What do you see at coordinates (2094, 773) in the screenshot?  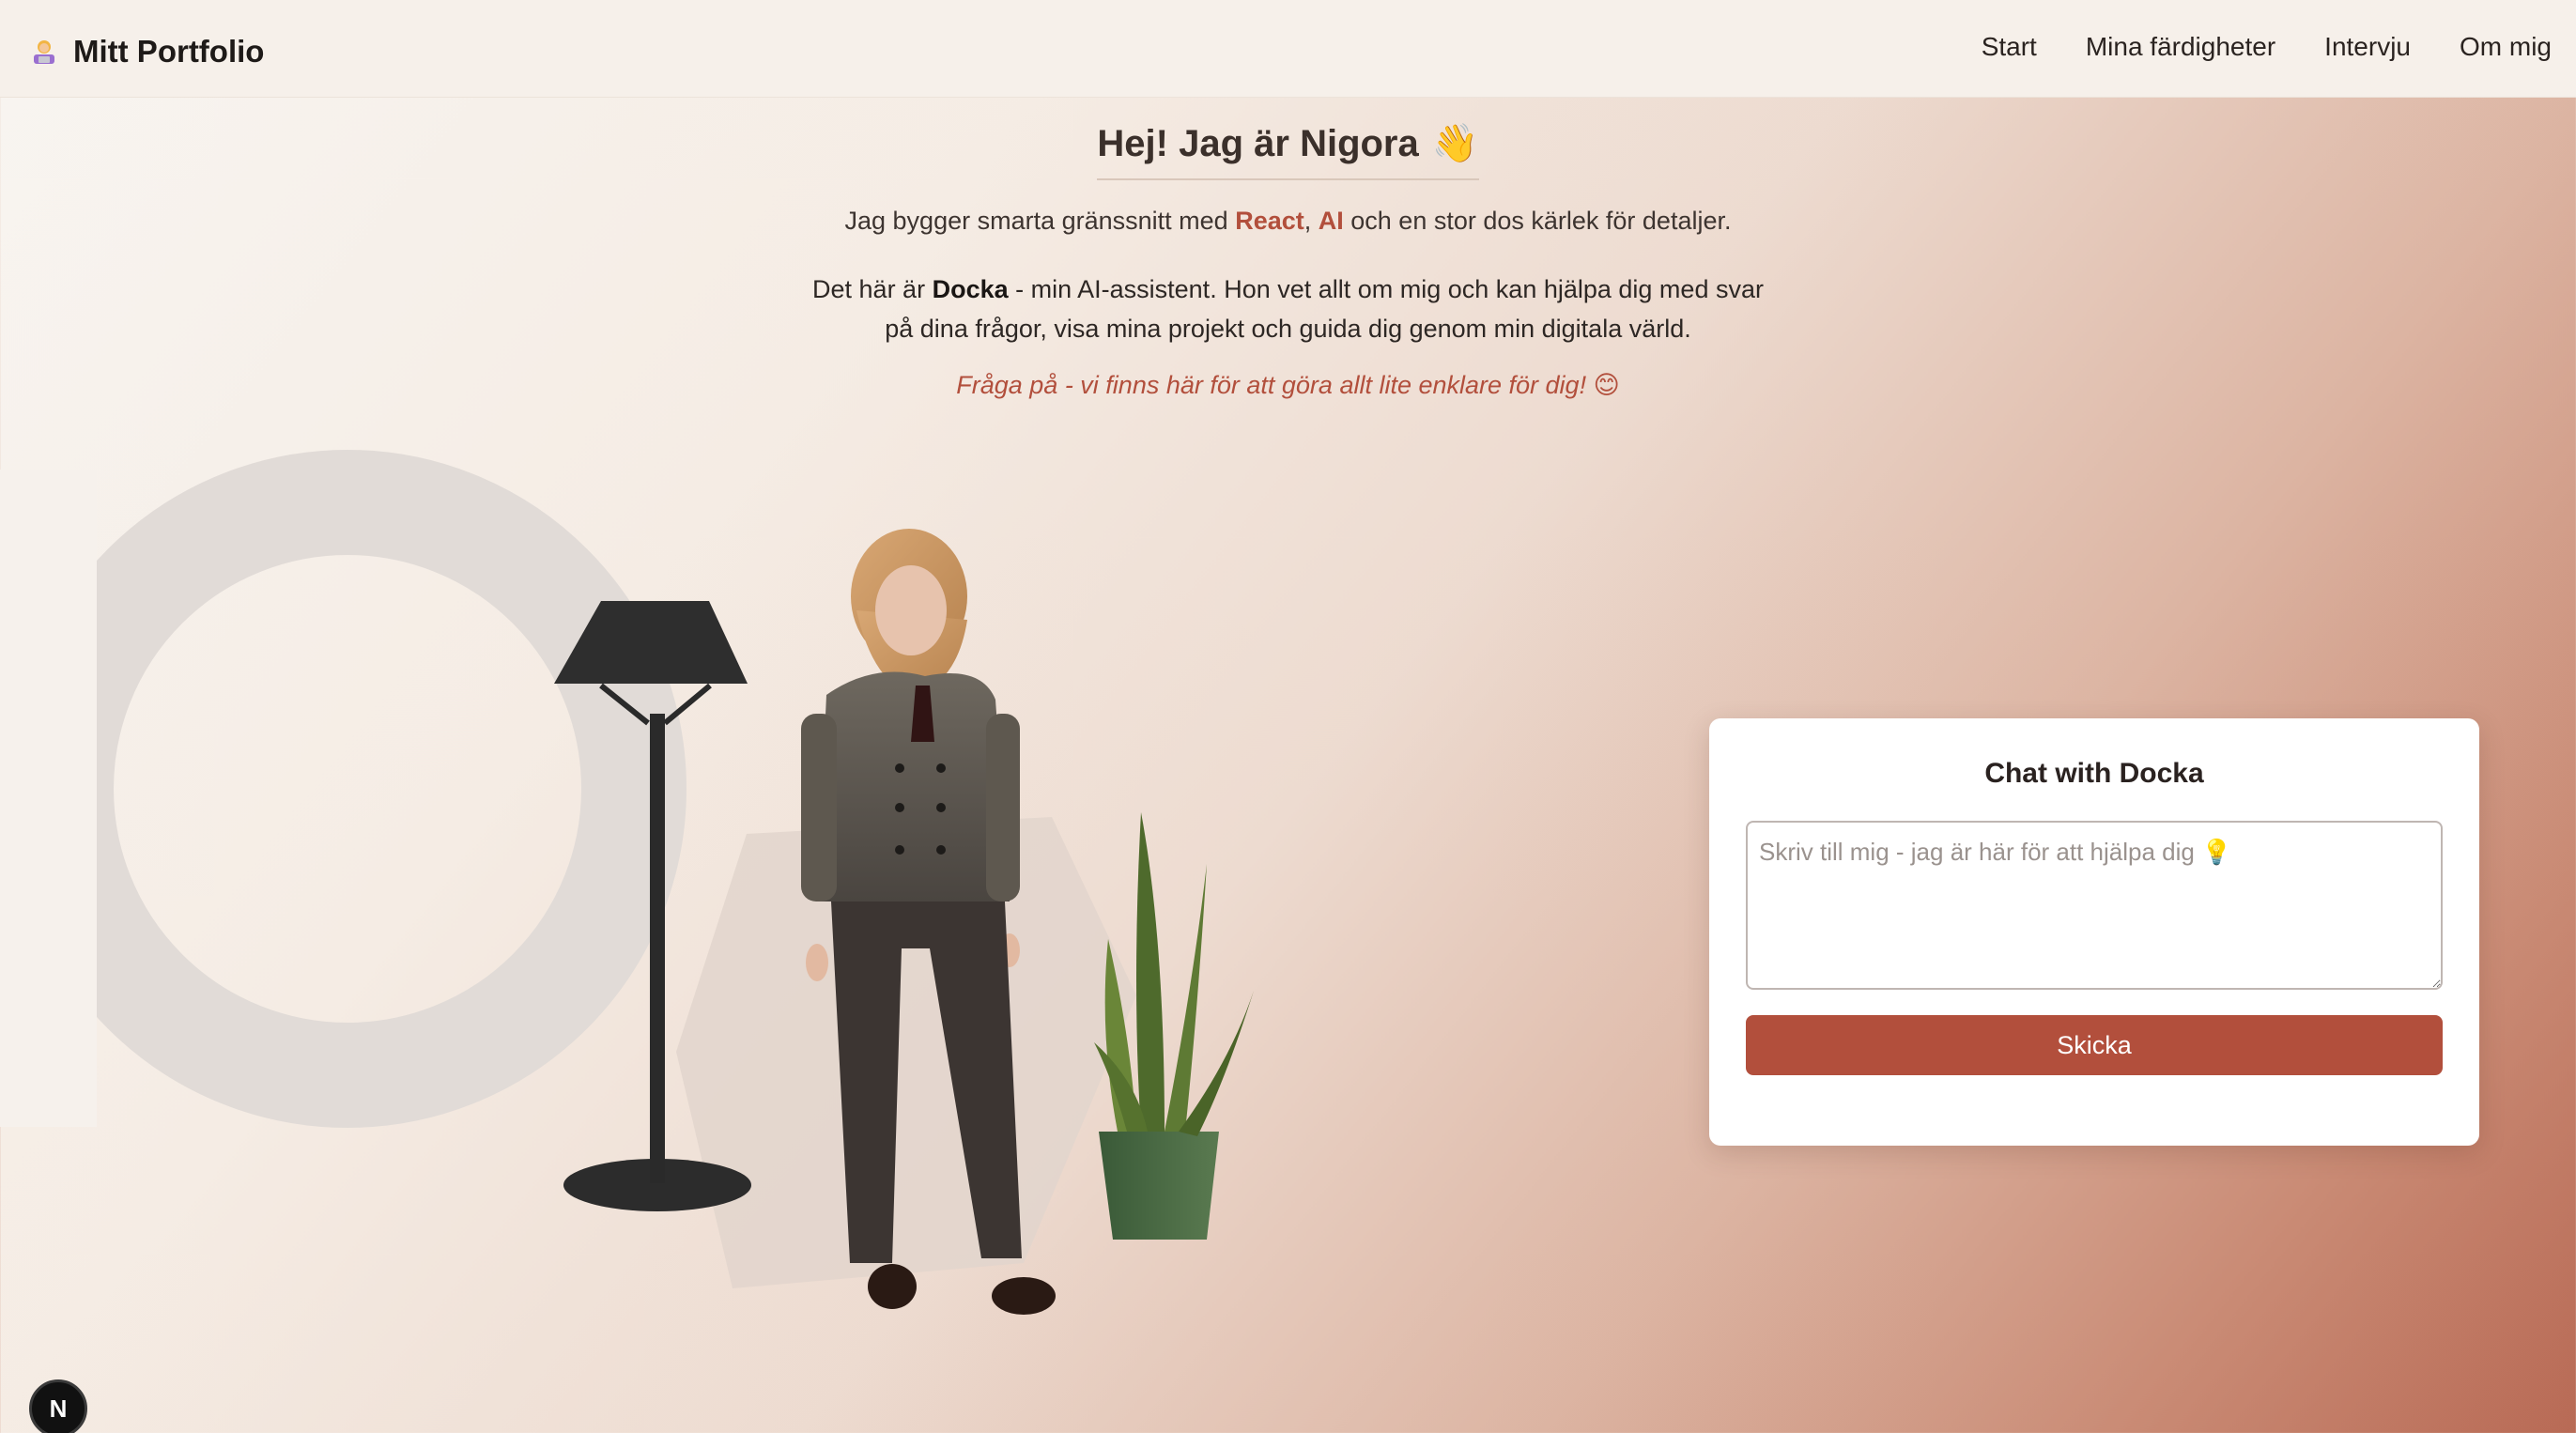 I see `chat-title: Chat with Docka` at bounding box center [2094, 773].